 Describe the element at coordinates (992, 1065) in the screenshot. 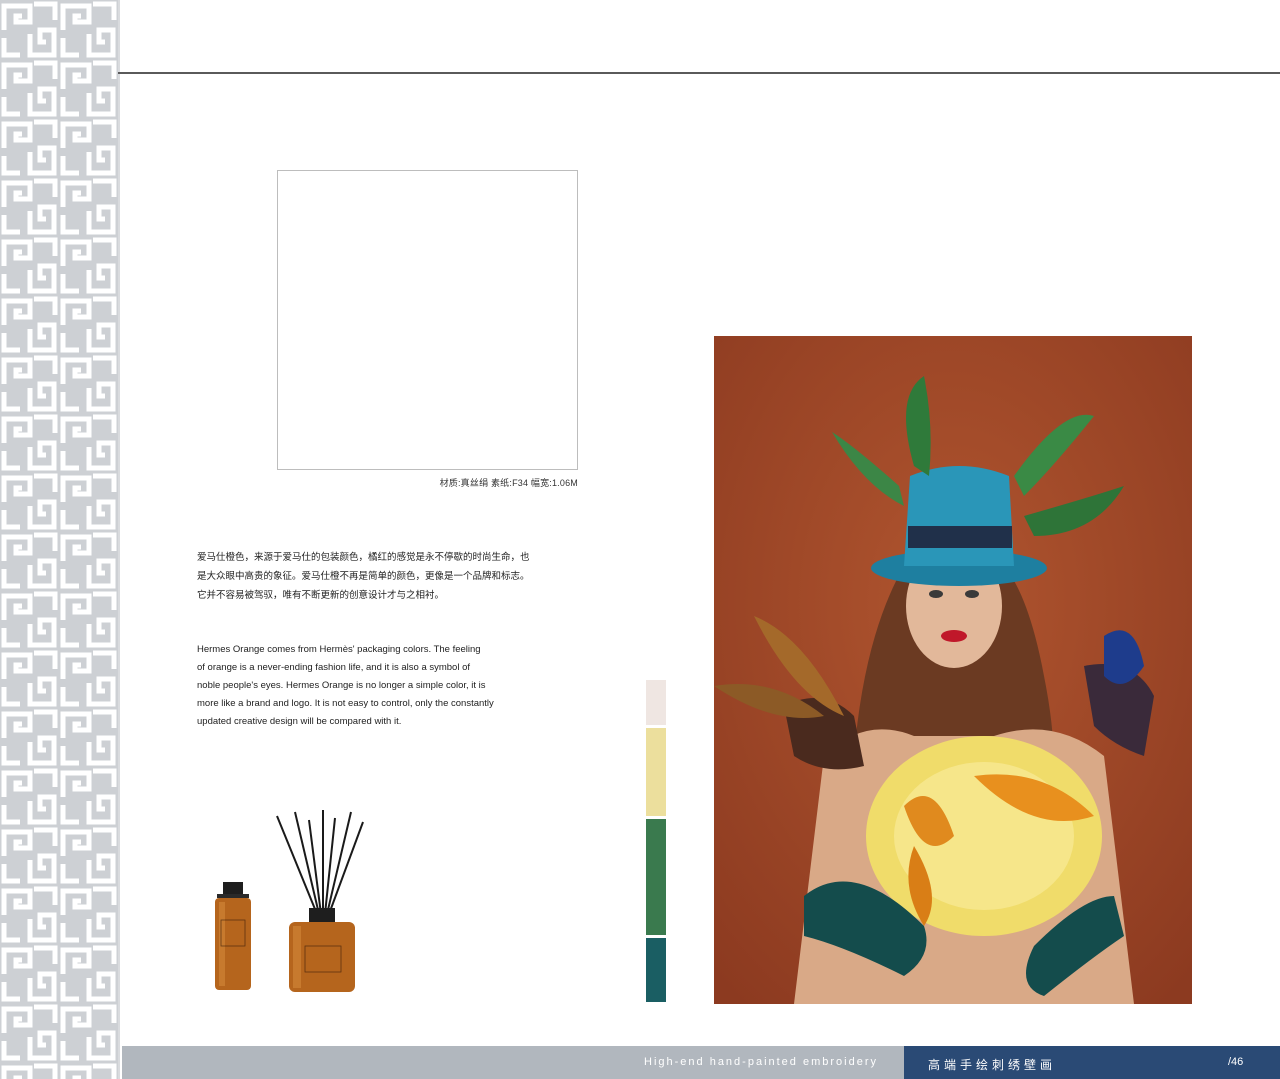

I see `footer-chinese-title: 高端手绘刺绣壁画` at that location.